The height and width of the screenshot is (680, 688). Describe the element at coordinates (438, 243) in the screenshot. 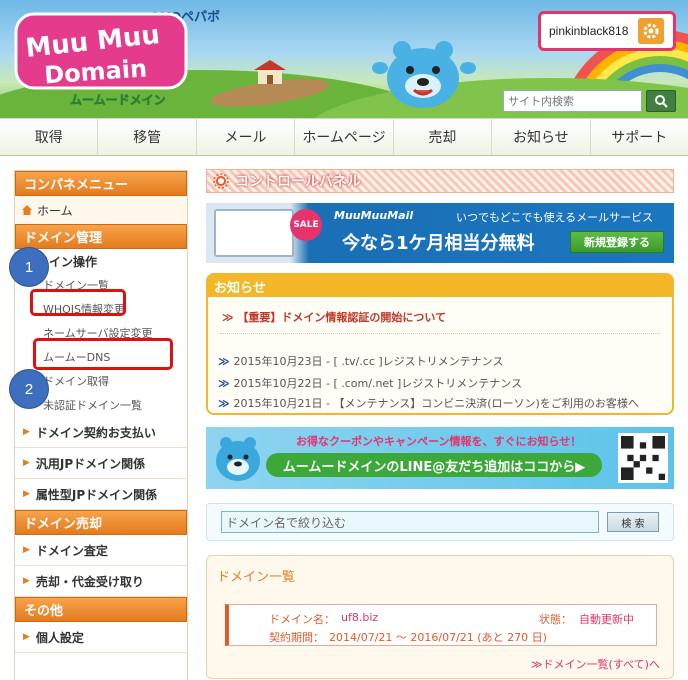

I see `sale-headline: 今なら1ケ月相当分無料` at that location.